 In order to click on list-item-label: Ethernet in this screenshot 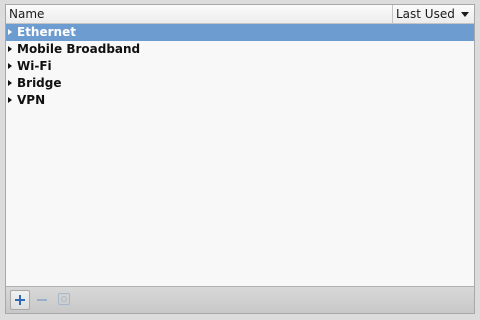, I will do `click(46, 32)`.